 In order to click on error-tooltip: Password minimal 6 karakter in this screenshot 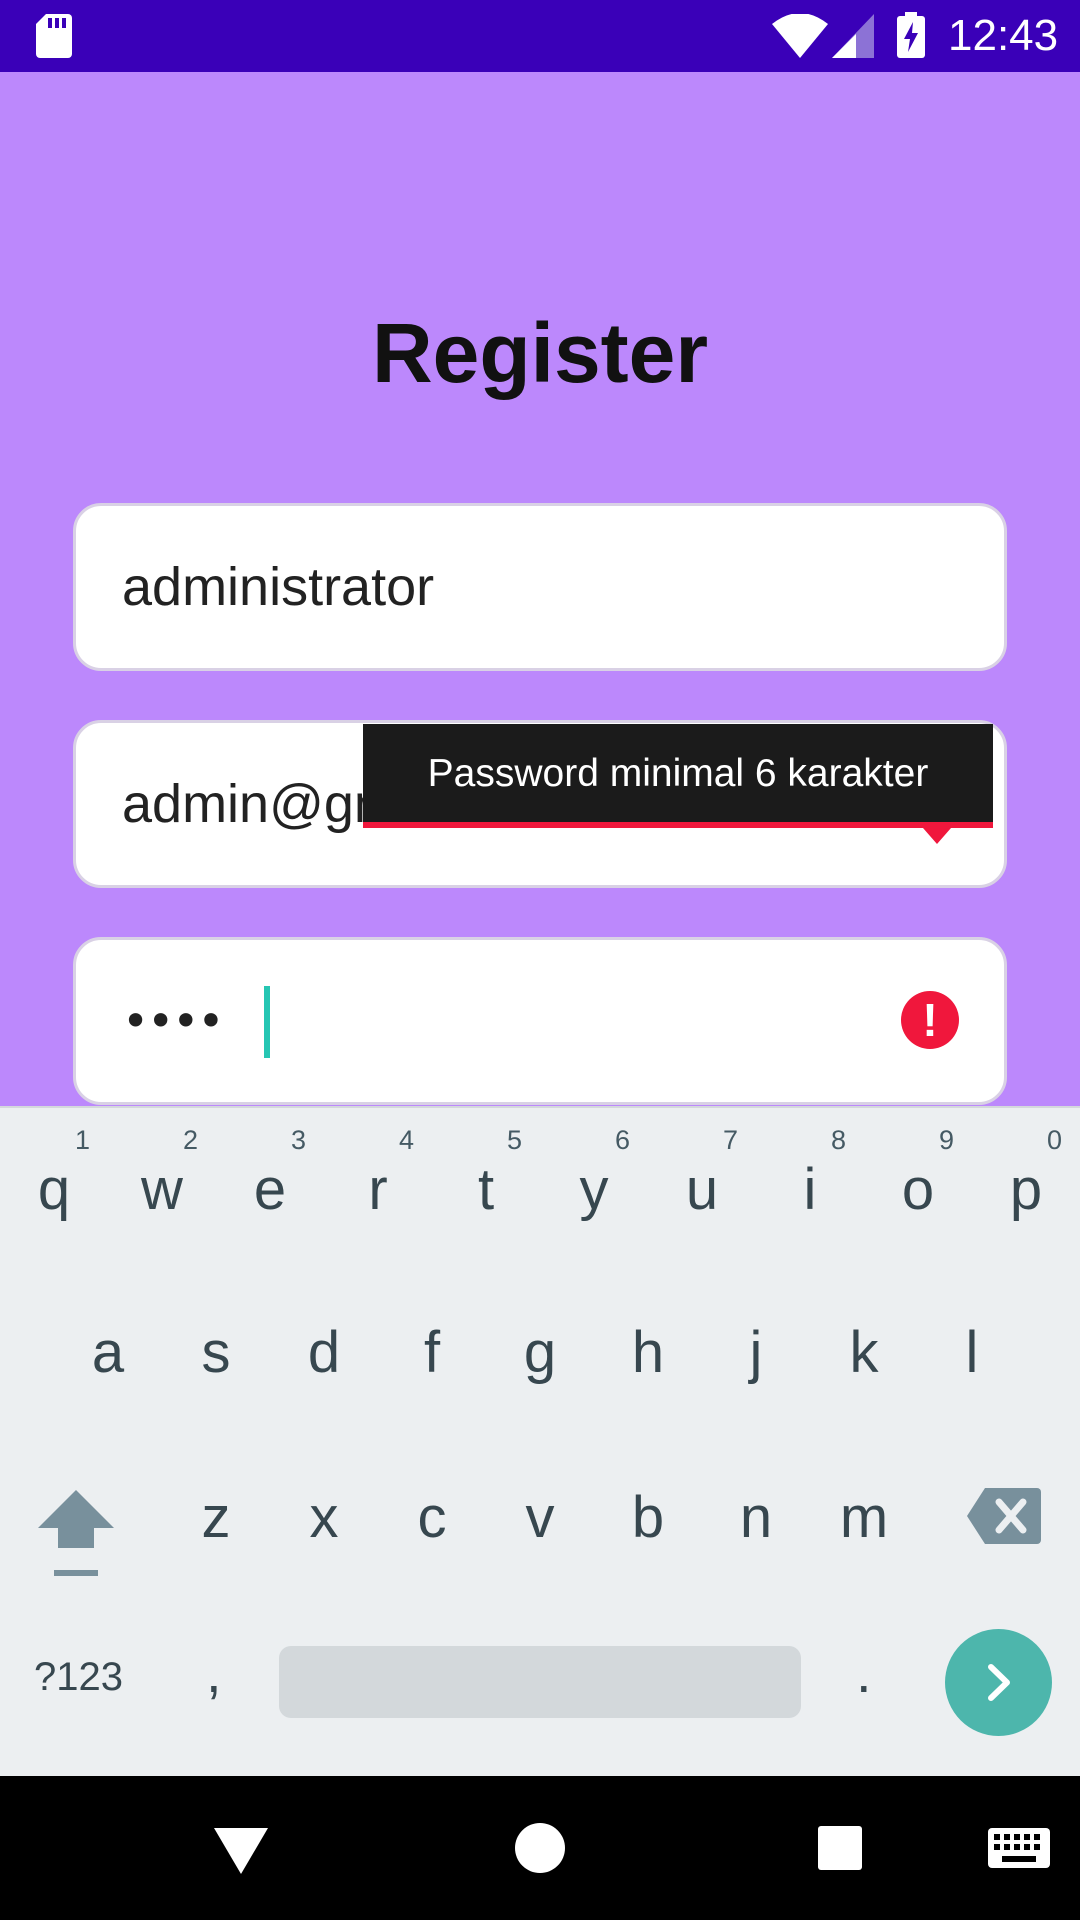, I will do `click(678, 776)`.